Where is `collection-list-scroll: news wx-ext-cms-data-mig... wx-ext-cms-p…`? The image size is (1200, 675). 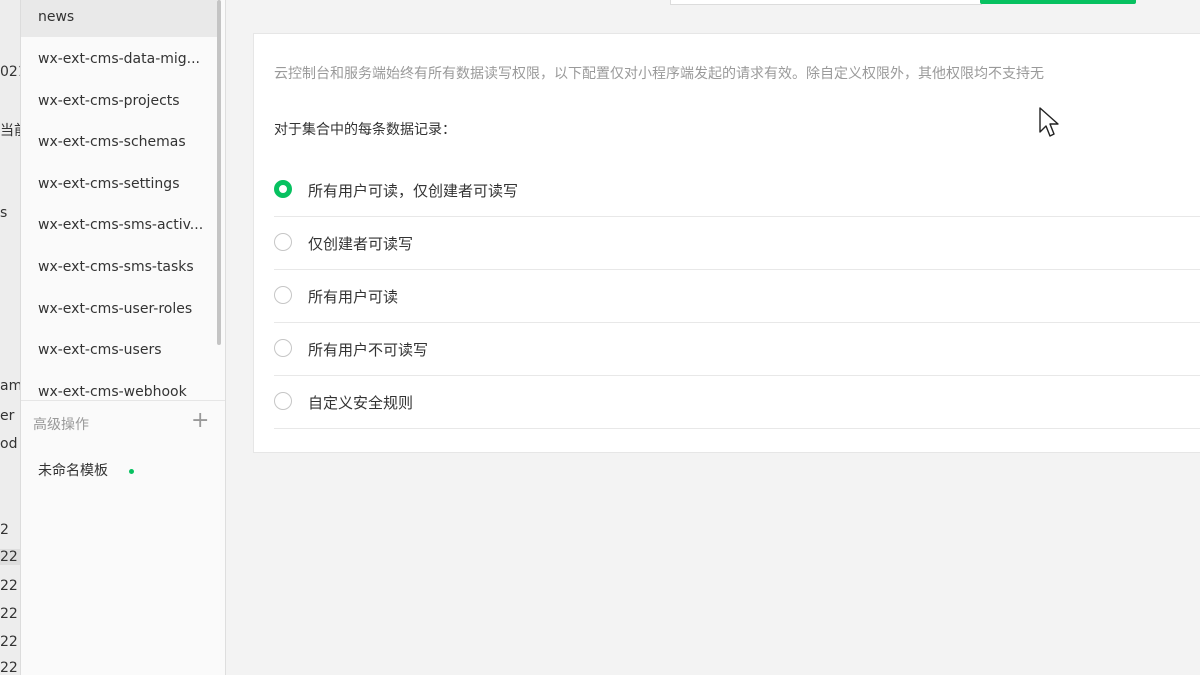
collection-list-scroll: news wx-ext-cms-data-mig... wx-ext-cms-p… is located at coordinates (119, 200).